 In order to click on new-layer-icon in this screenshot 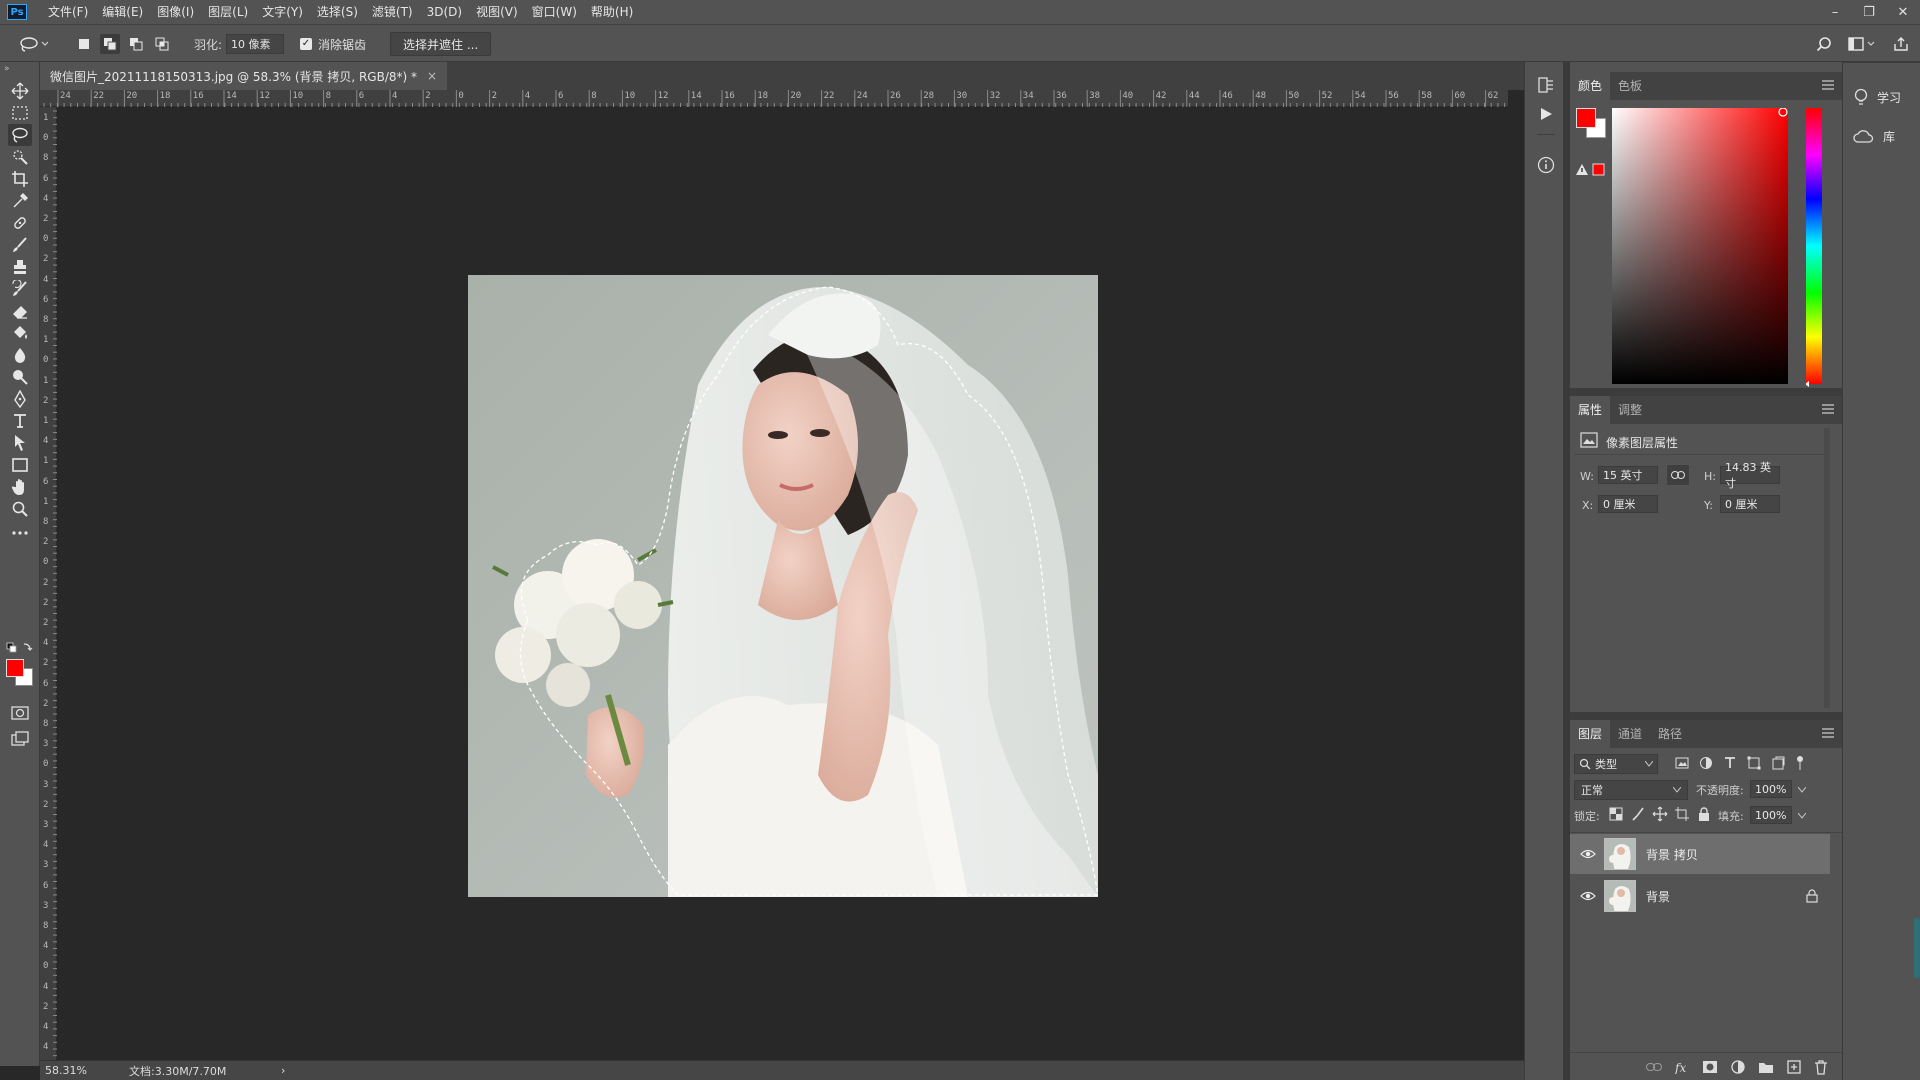, I will do `click(1794, 1067)`.